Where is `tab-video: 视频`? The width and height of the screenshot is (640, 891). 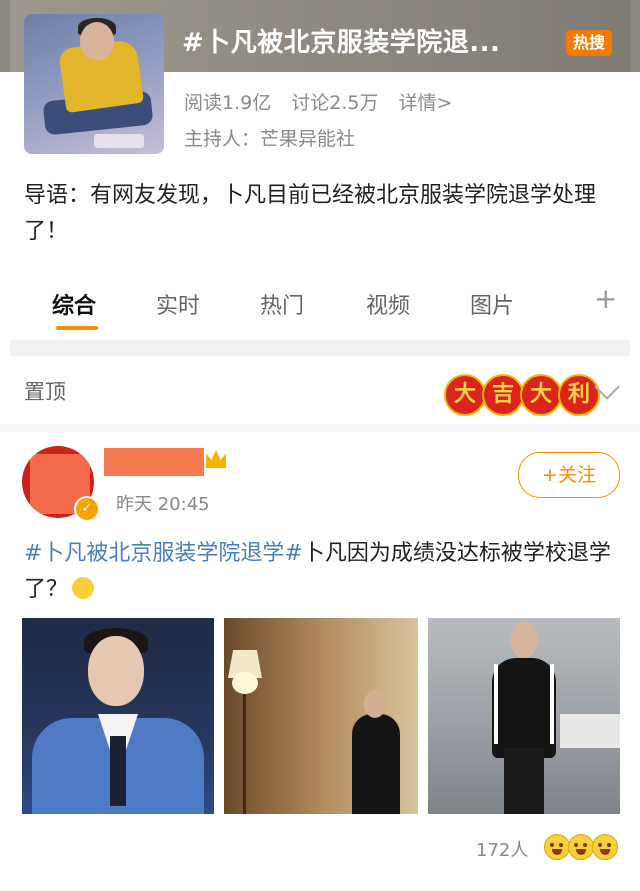 tab-video: 视频 is located at coordinates (388, 304).